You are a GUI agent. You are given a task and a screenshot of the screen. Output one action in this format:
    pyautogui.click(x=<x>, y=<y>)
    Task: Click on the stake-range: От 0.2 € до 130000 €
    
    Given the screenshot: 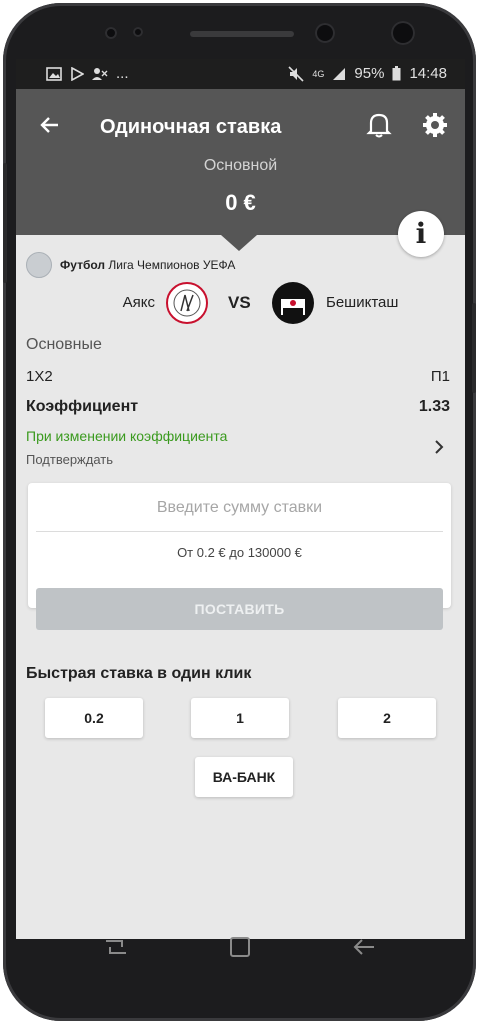 What is the action you would take?
    pyautogui.click(x=239, y=552)
    